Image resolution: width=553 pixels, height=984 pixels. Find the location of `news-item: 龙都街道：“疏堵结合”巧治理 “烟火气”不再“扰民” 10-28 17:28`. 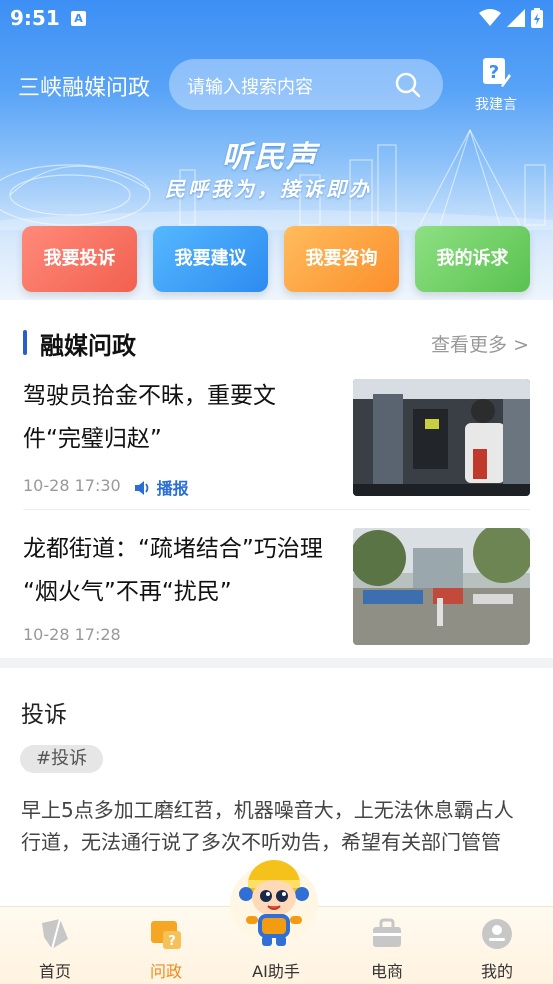

news-item: 龙都街道：“疏堵结合”巧治理 “烟火气”不再“扰民” 10-28 17:28 is located at coordinates (276, 594).